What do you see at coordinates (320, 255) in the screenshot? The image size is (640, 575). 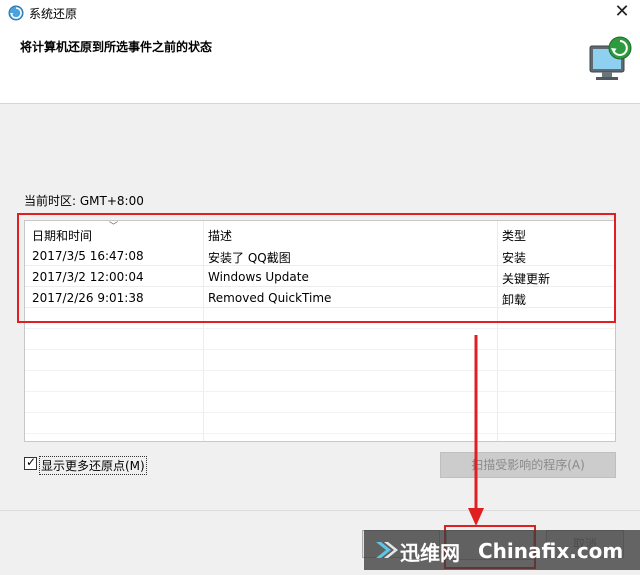 I see `table-row: 2017/3/5 16:47:08 安装了 QQ截图 安装` at bounding box center [320, 255].